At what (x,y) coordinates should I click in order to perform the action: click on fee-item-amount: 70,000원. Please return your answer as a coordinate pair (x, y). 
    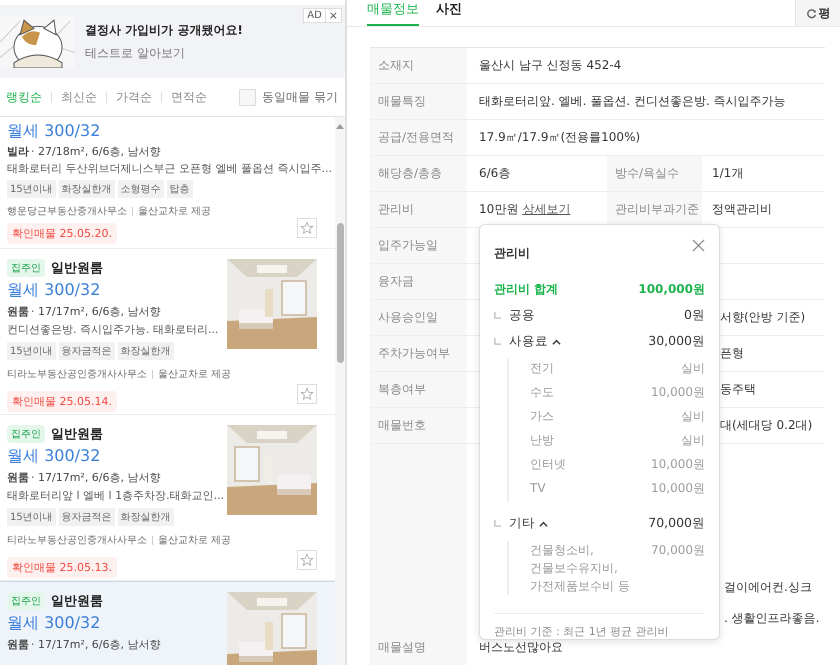
    Looking at the image, I should click on (678, 550).